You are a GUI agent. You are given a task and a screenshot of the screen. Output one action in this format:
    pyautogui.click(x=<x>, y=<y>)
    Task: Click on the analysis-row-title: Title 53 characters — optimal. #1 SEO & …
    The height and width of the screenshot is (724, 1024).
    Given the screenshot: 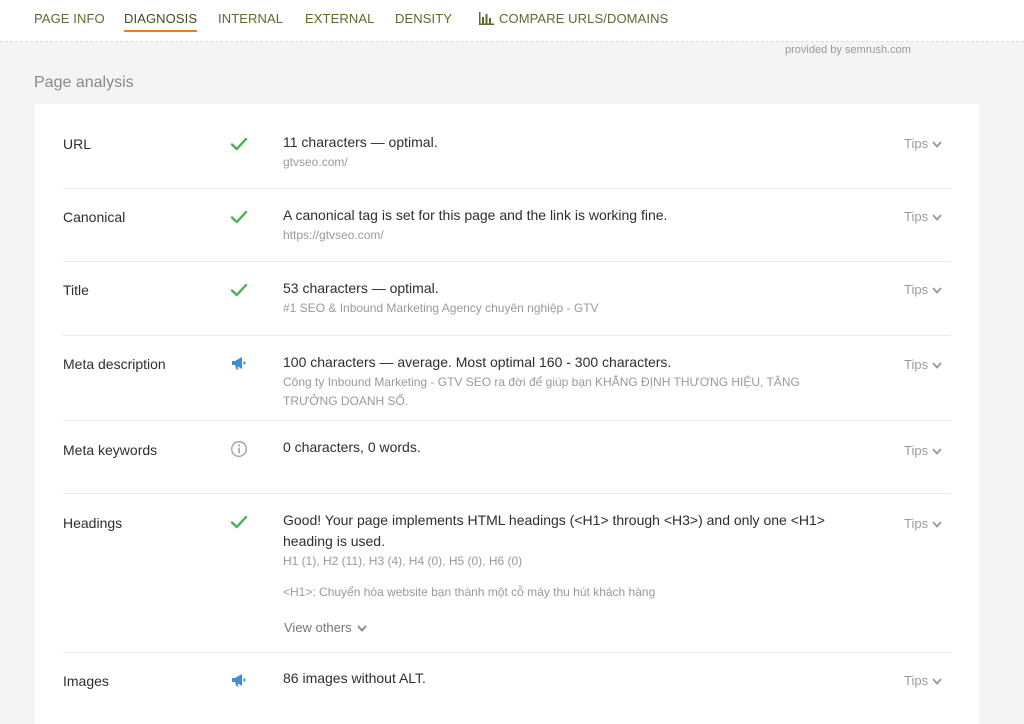 What is the action you would take?
    pyautogui.click(x=507, y=299)
    